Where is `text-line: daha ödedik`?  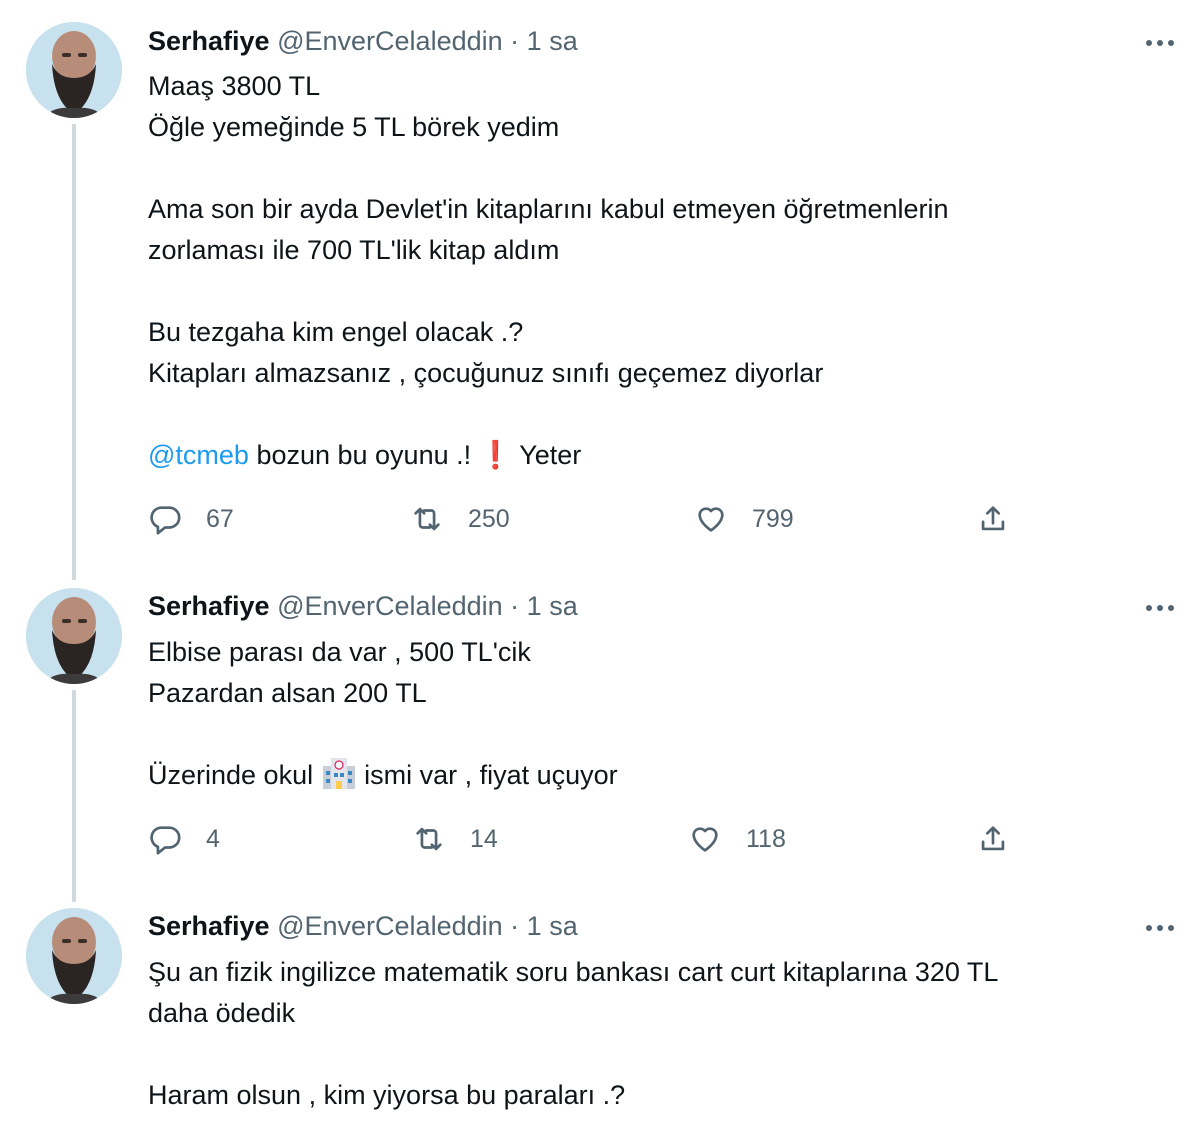
text-line: daha ödedik is located at coordinates (222, 1013).